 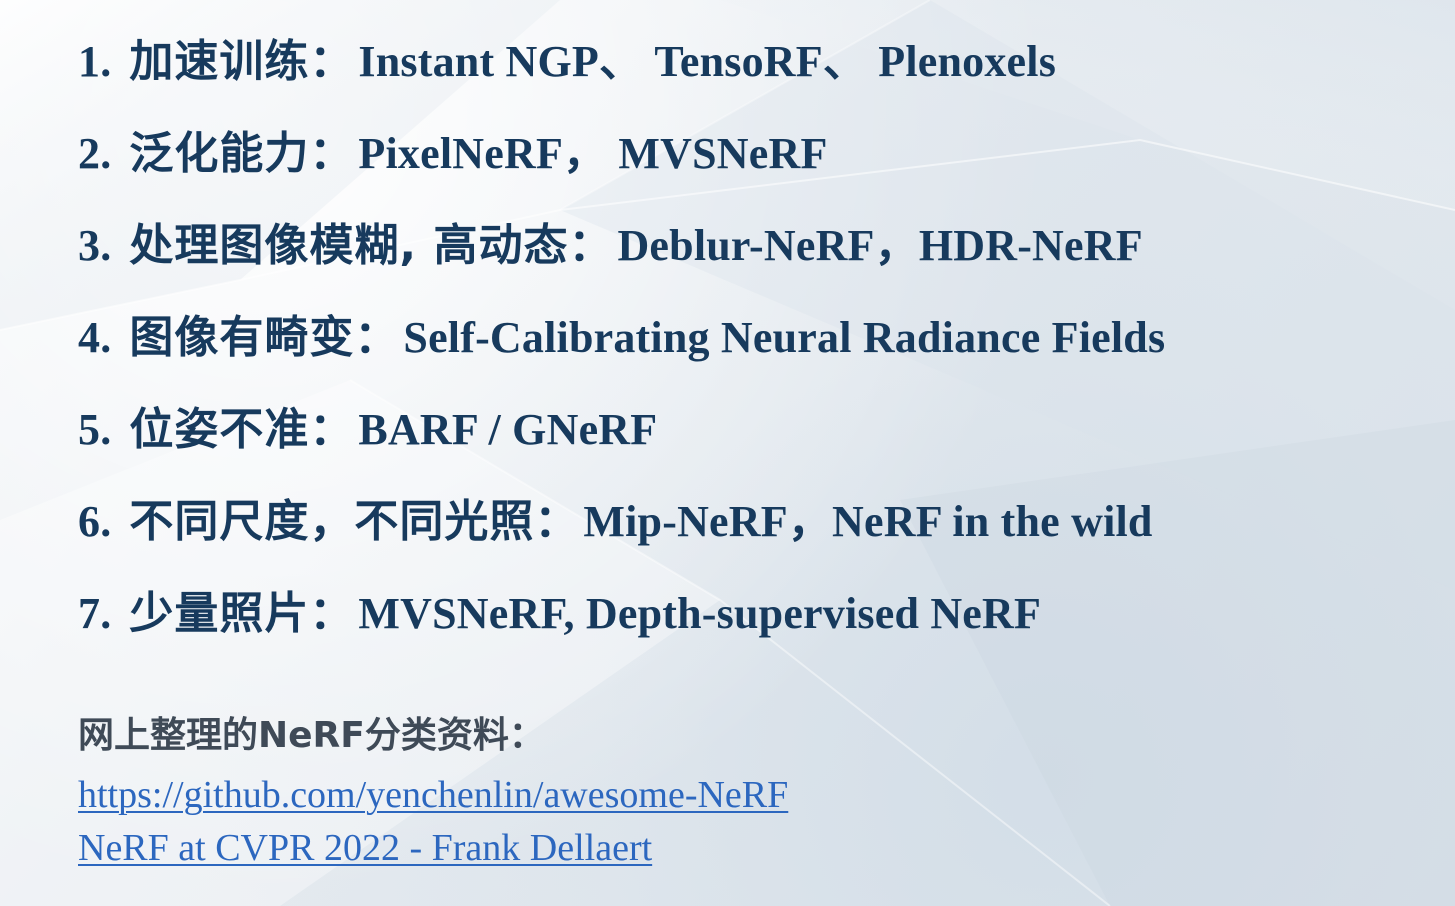 What do you see at coordinates (784, 337) in the screenshot?
I see `method-names: Self-Calibrating Neural Radiance Fields` at bounding box center [784, 337].